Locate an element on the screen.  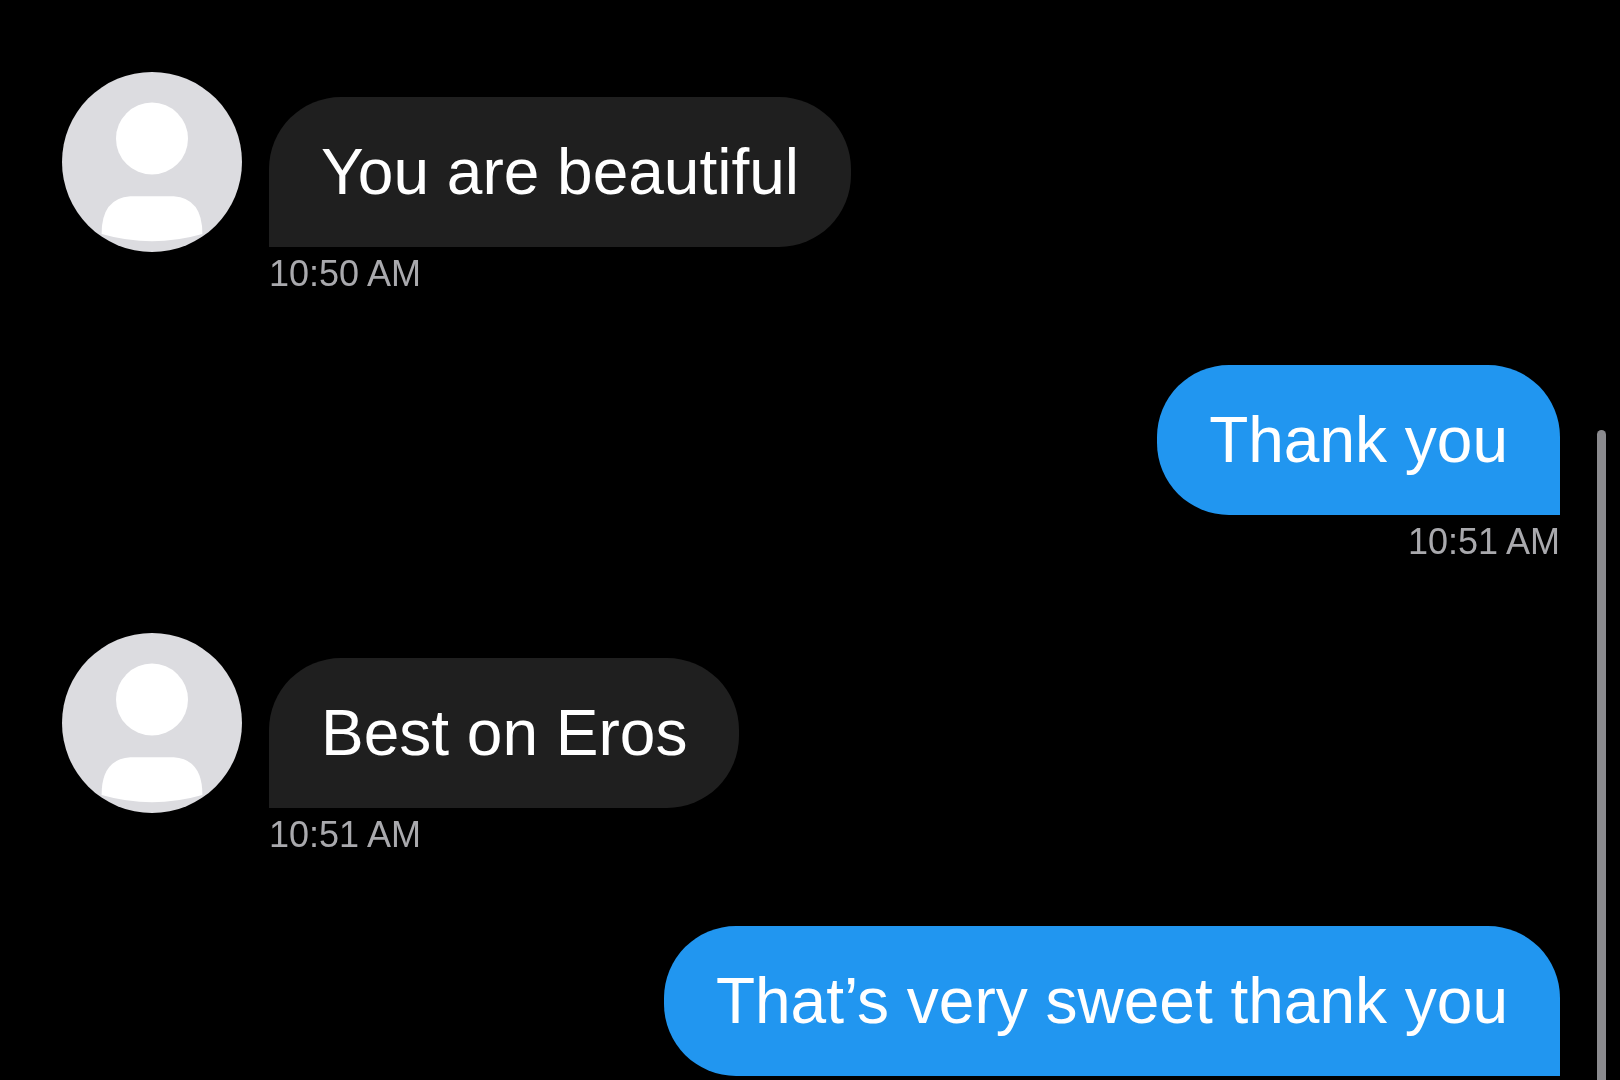
timestamp: 10:50 AM is located at coordinates (345, 274).